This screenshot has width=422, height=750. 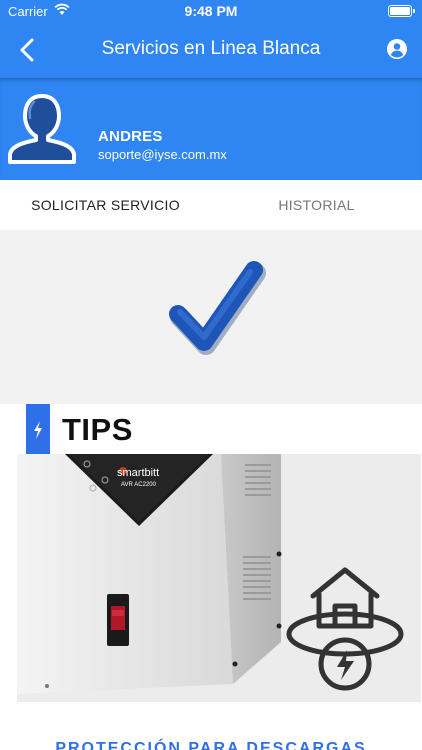 What do you see at coordinates (130, 136) in the screenshot?
I see `user-name: ANDRES` at bounding box center [130, 136].